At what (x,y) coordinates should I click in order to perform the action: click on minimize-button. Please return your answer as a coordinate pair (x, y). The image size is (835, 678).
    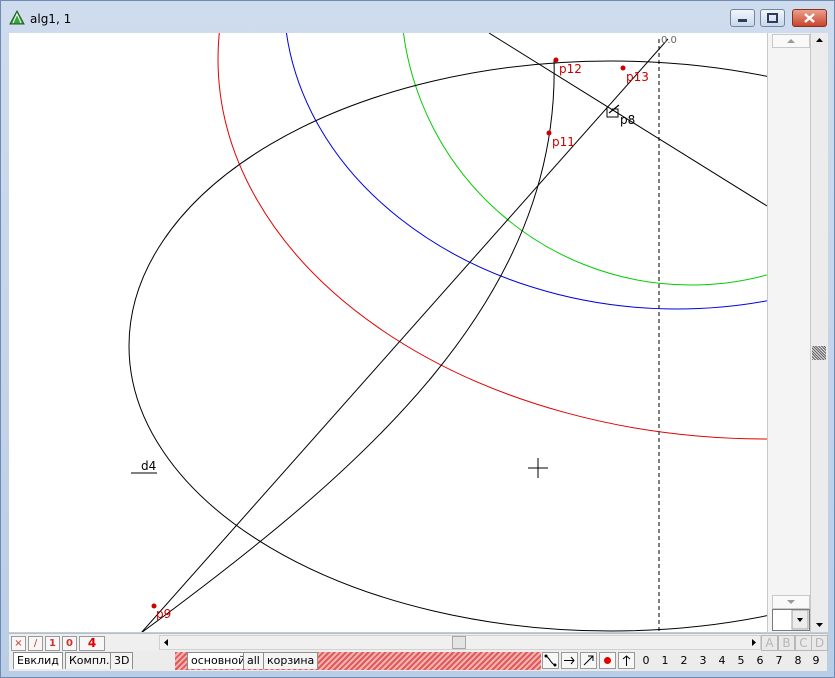
    Looking at the image, I should click on (742, 18).